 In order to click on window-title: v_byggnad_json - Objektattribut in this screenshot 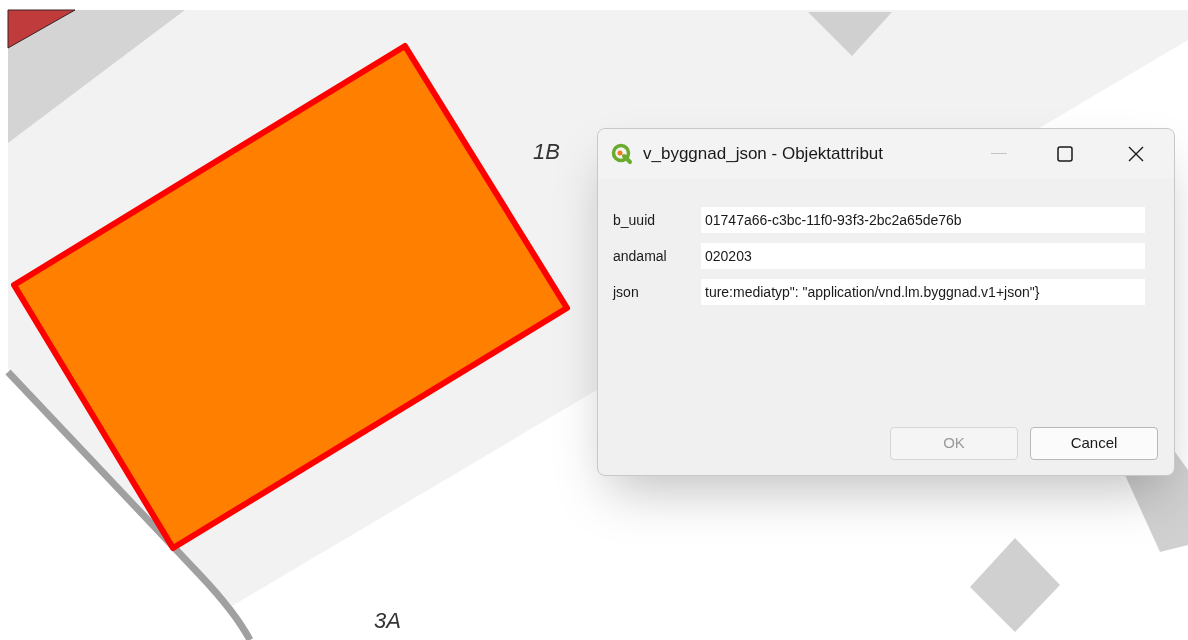, I will do `click(763, 154)`.